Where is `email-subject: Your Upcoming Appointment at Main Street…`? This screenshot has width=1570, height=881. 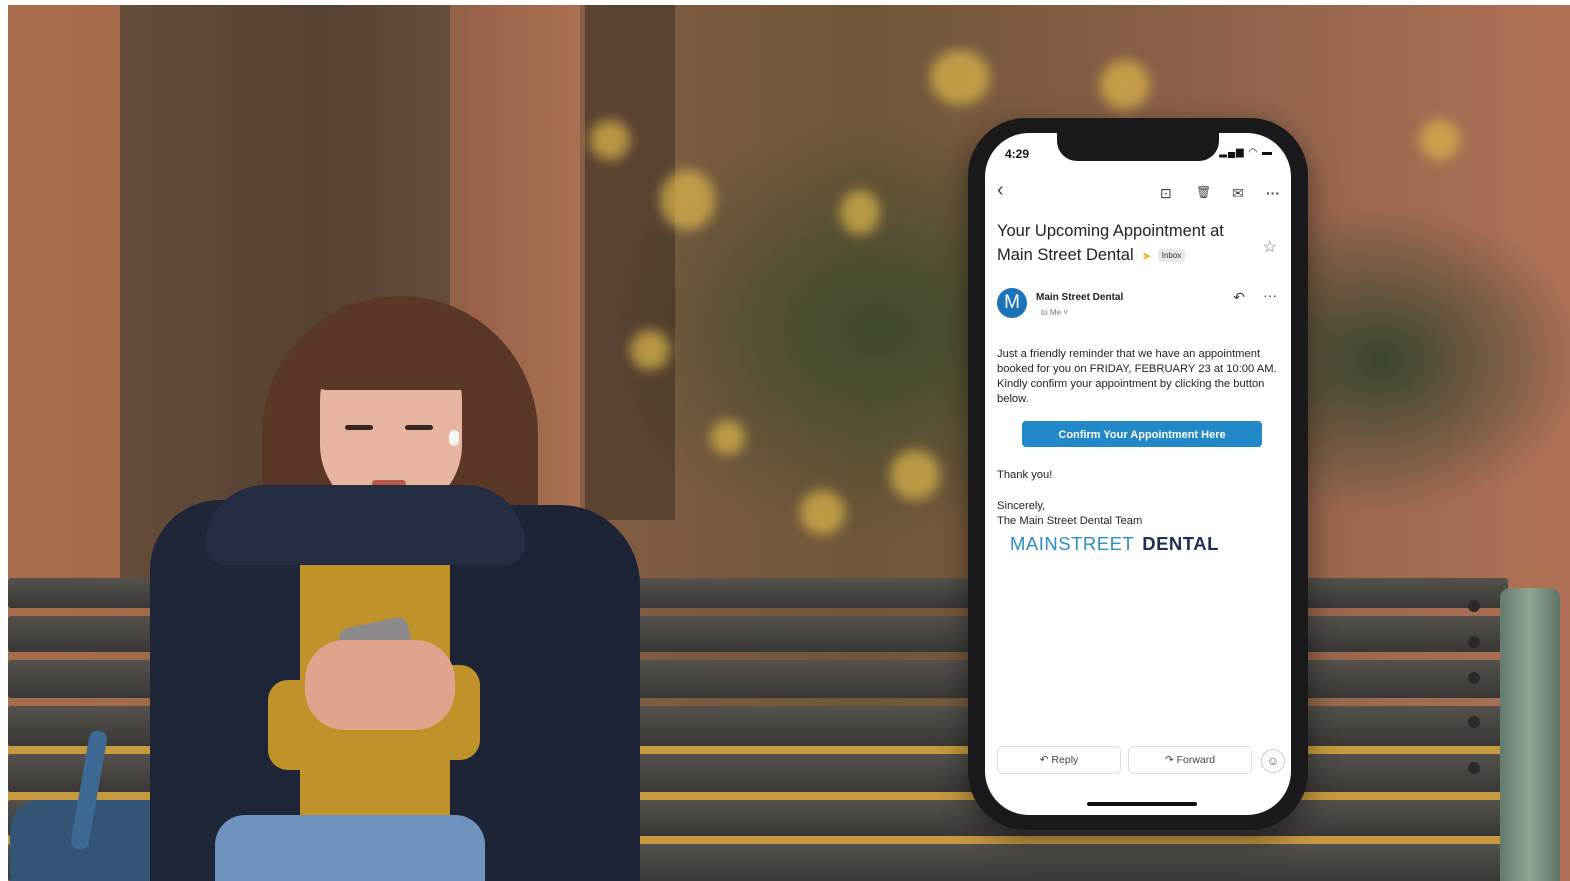
email-subject: Your Upcoming Appointment at Main Street… is located at coordinates (1122, 243).